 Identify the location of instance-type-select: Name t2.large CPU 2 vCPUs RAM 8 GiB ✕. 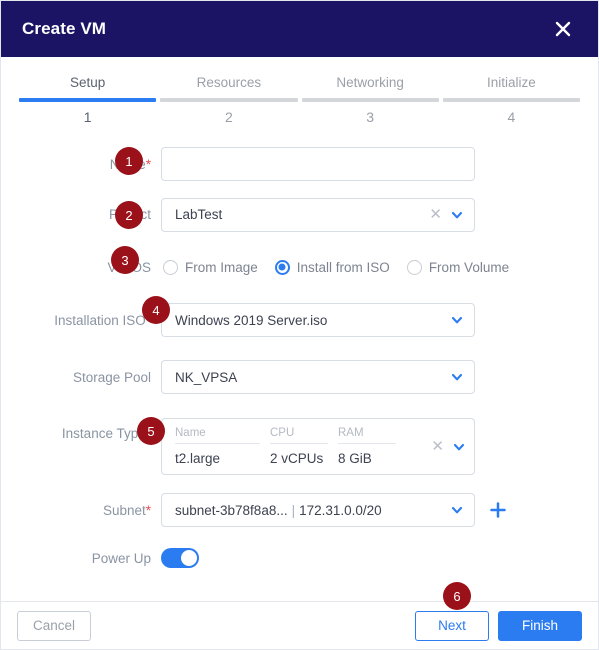
(318, 446).